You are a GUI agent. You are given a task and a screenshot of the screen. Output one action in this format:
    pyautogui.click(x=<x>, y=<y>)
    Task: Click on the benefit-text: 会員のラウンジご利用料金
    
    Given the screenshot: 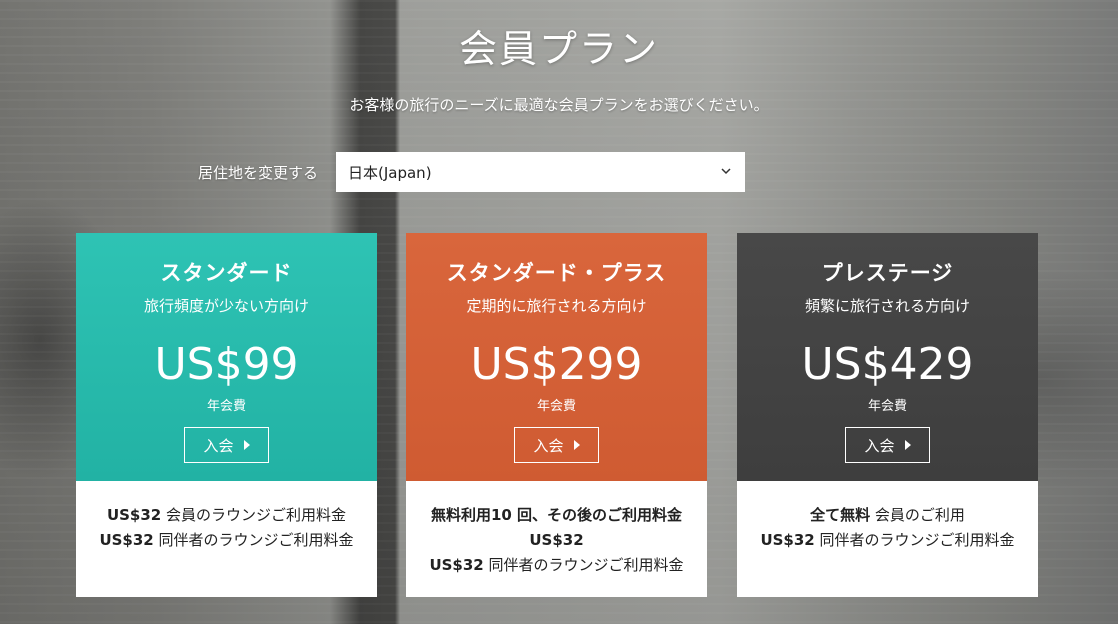 What is the action you would take?
    pyautogui.click(x=254, y=515)
    